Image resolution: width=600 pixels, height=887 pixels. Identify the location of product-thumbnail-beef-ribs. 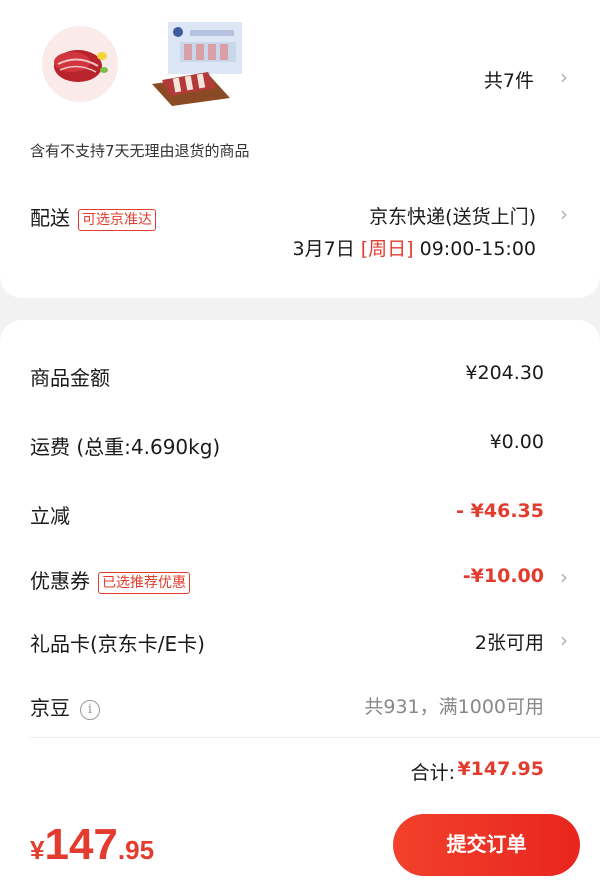
(198, 64).